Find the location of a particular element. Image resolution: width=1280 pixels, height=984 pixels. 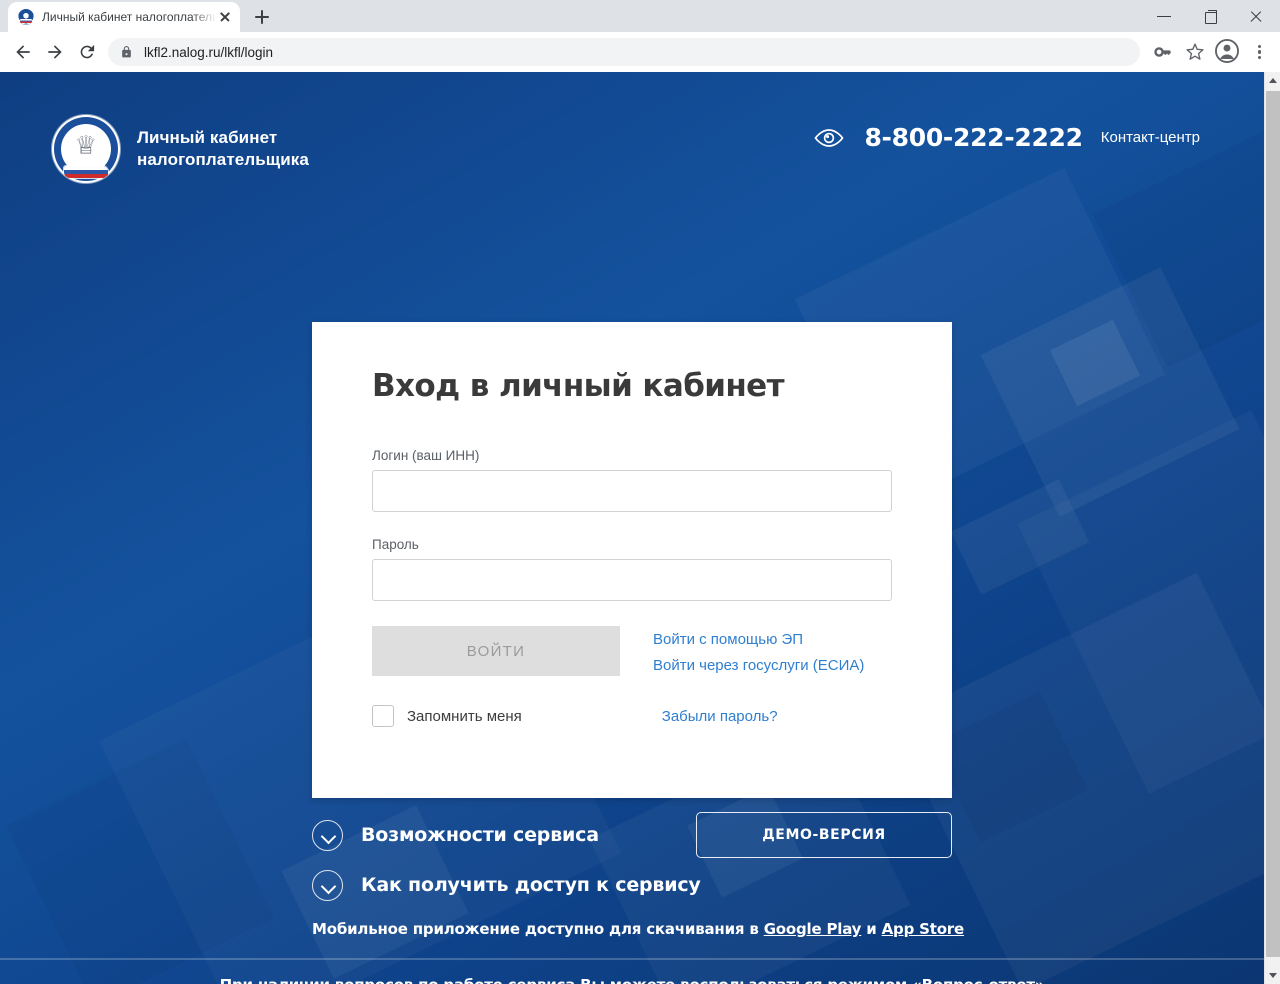

tab-strip: Личный кабинет налогоплательщ is located at coordinates (640, 16).